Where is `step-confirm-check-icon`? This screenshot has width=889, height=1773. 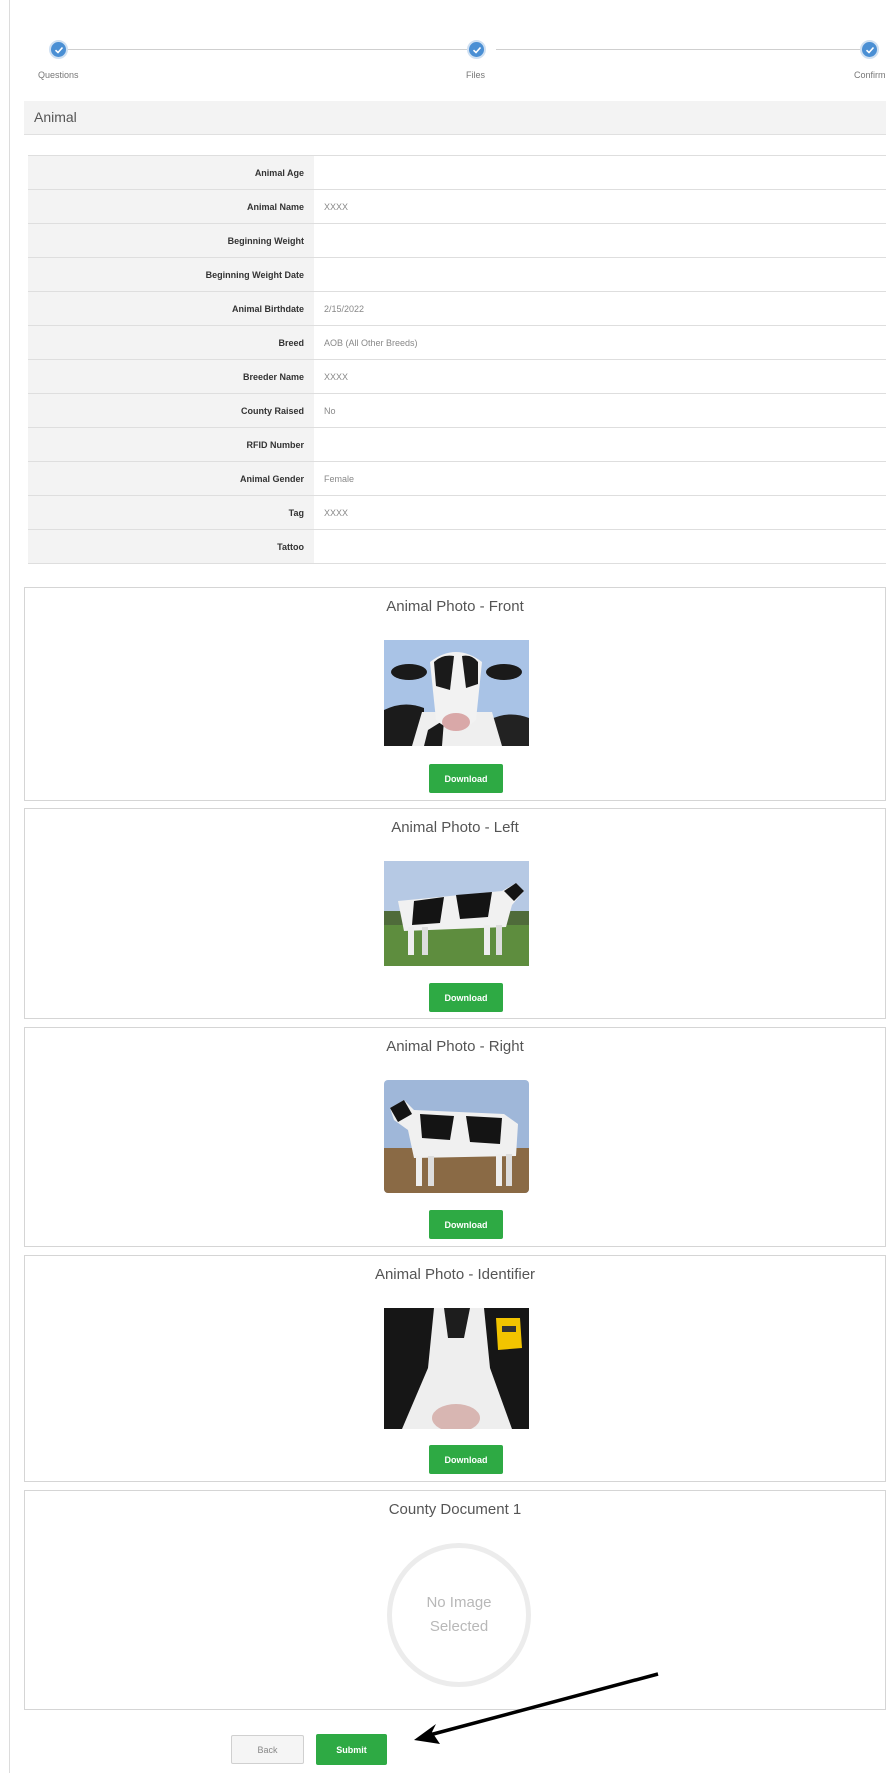 step-confirm-check-icon is located at coordinates (869, 49).